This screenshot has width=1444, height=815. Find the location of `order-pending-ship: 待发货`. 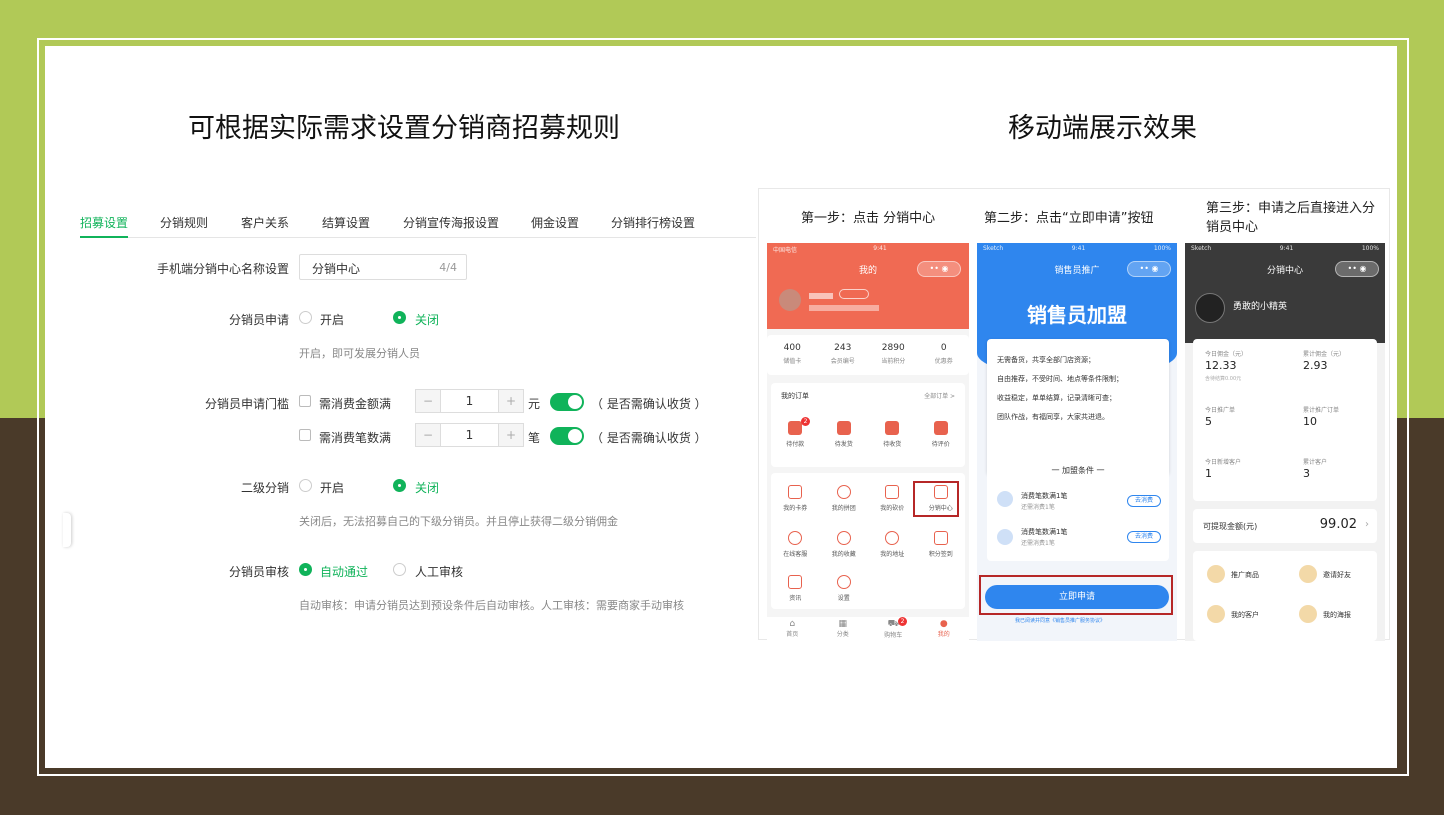

order-pending-ship: 待发货 is located at coordinates (844, 434).